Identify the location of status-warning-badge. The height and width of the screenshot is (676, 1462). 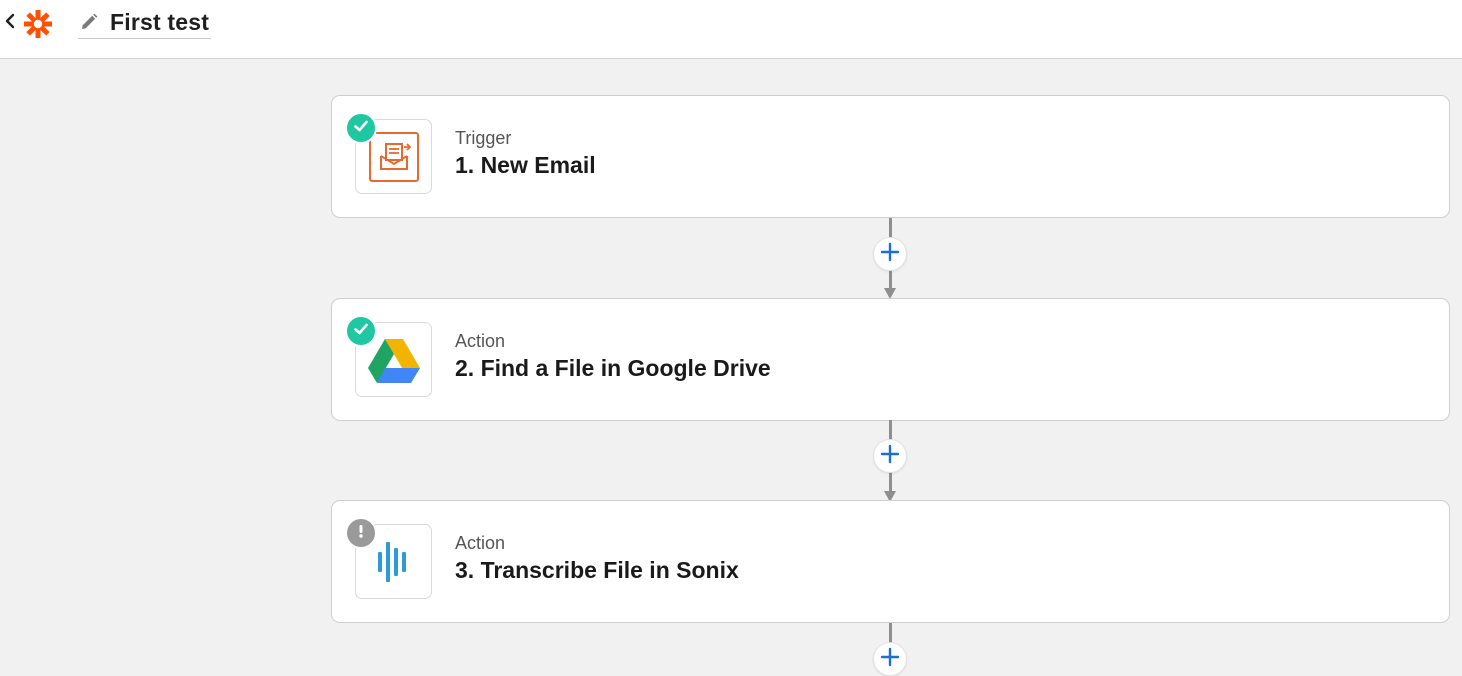
(361, 533).